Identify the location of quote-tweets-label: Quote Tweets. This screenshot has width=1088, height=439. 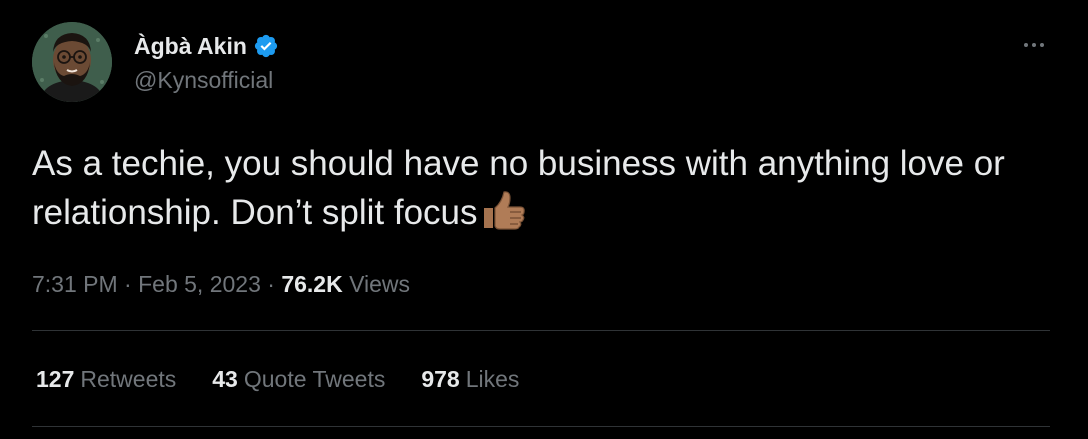
(314, 379).